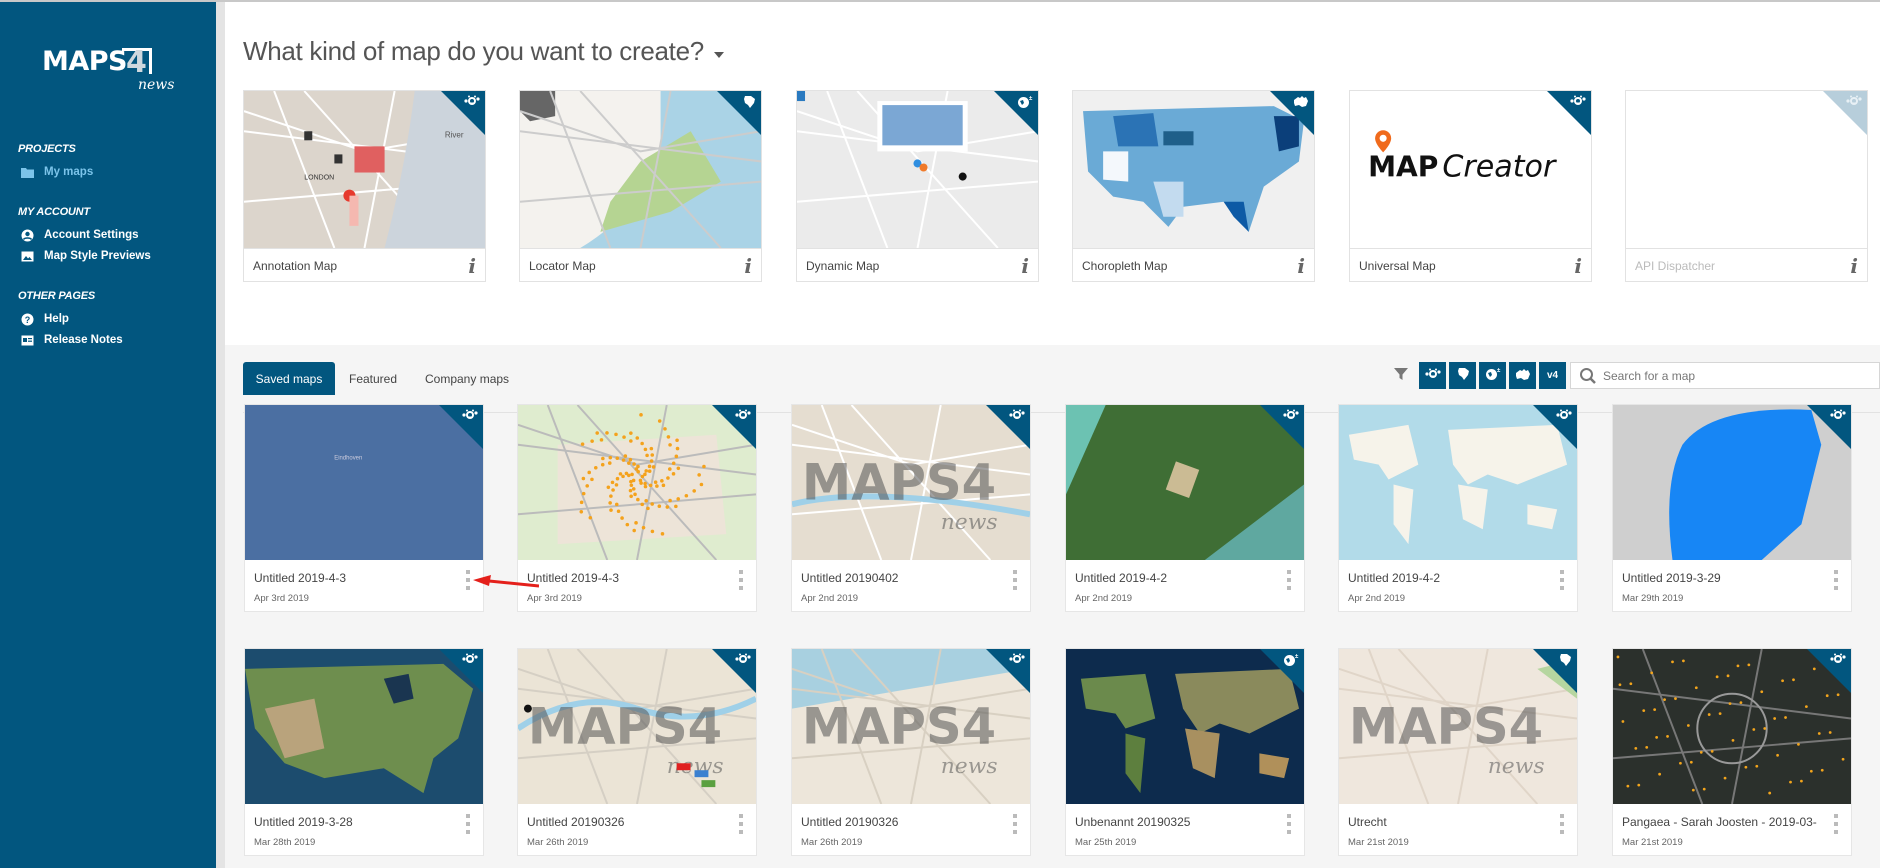  What do you see at coordinates (1193, 265) in the screenshot?
I see `map-type-footer: Choropleth Map i` at bounding box center [1193, 265].